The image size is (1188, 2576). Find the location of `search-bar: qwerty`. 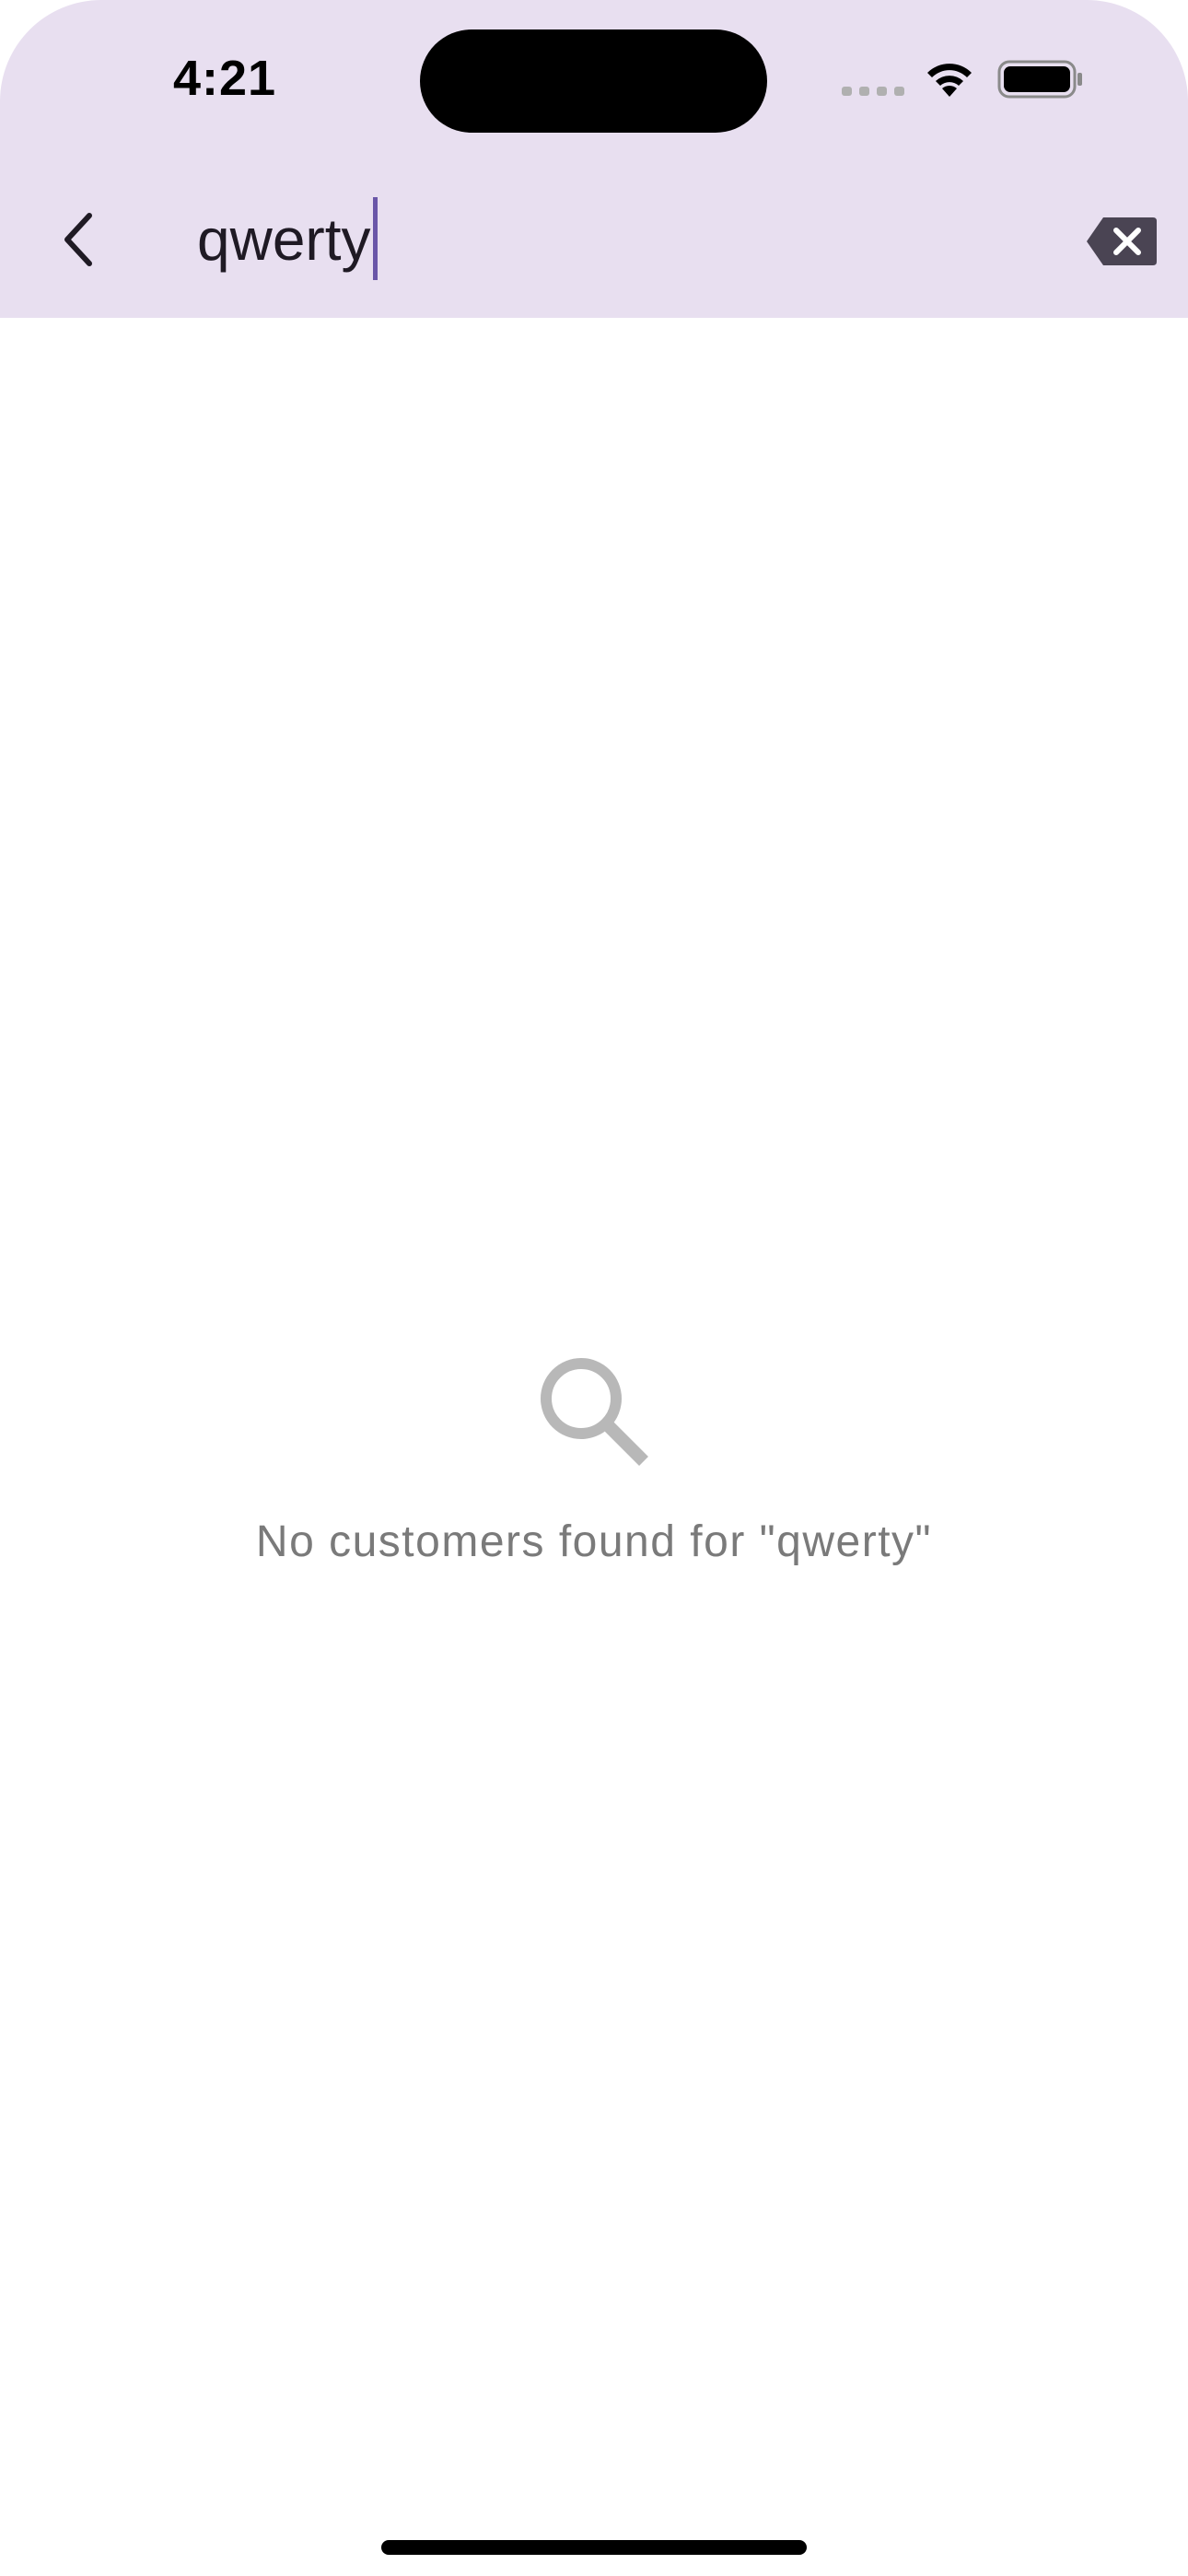

search-bar: qwerty is located at coordinates (594, 239).